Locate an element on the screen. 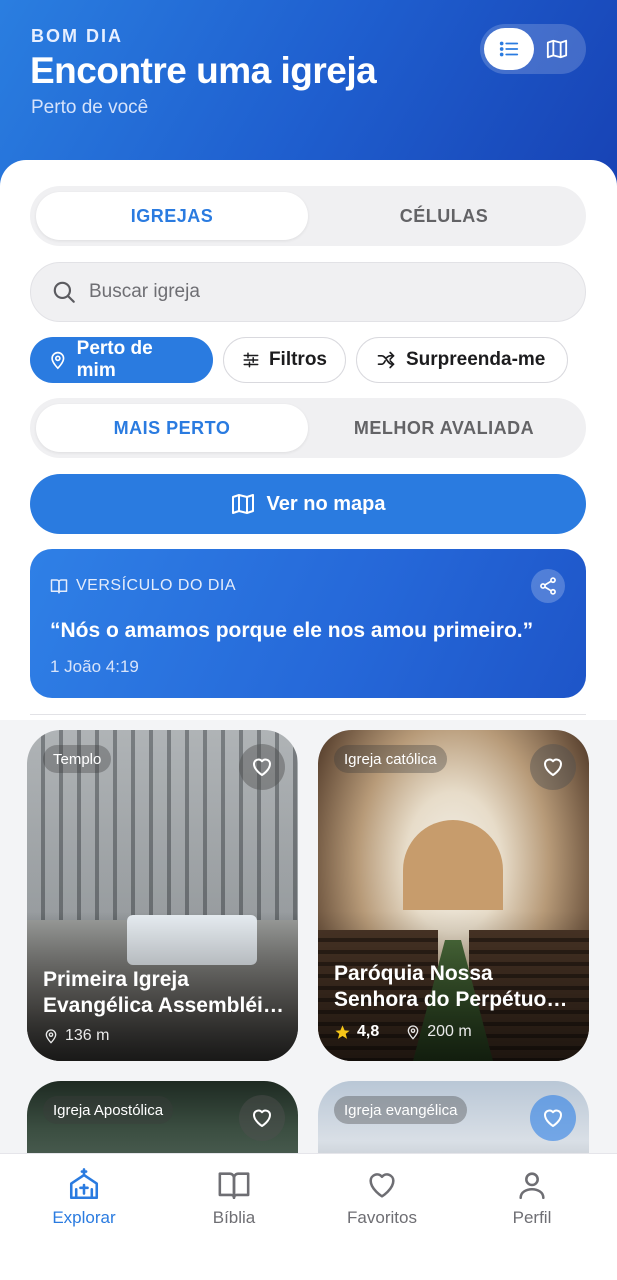 The image size is (617, 1280). tab-melhor-avaliada: MELHOR AVALIADA is located at coordinates (444, 428).